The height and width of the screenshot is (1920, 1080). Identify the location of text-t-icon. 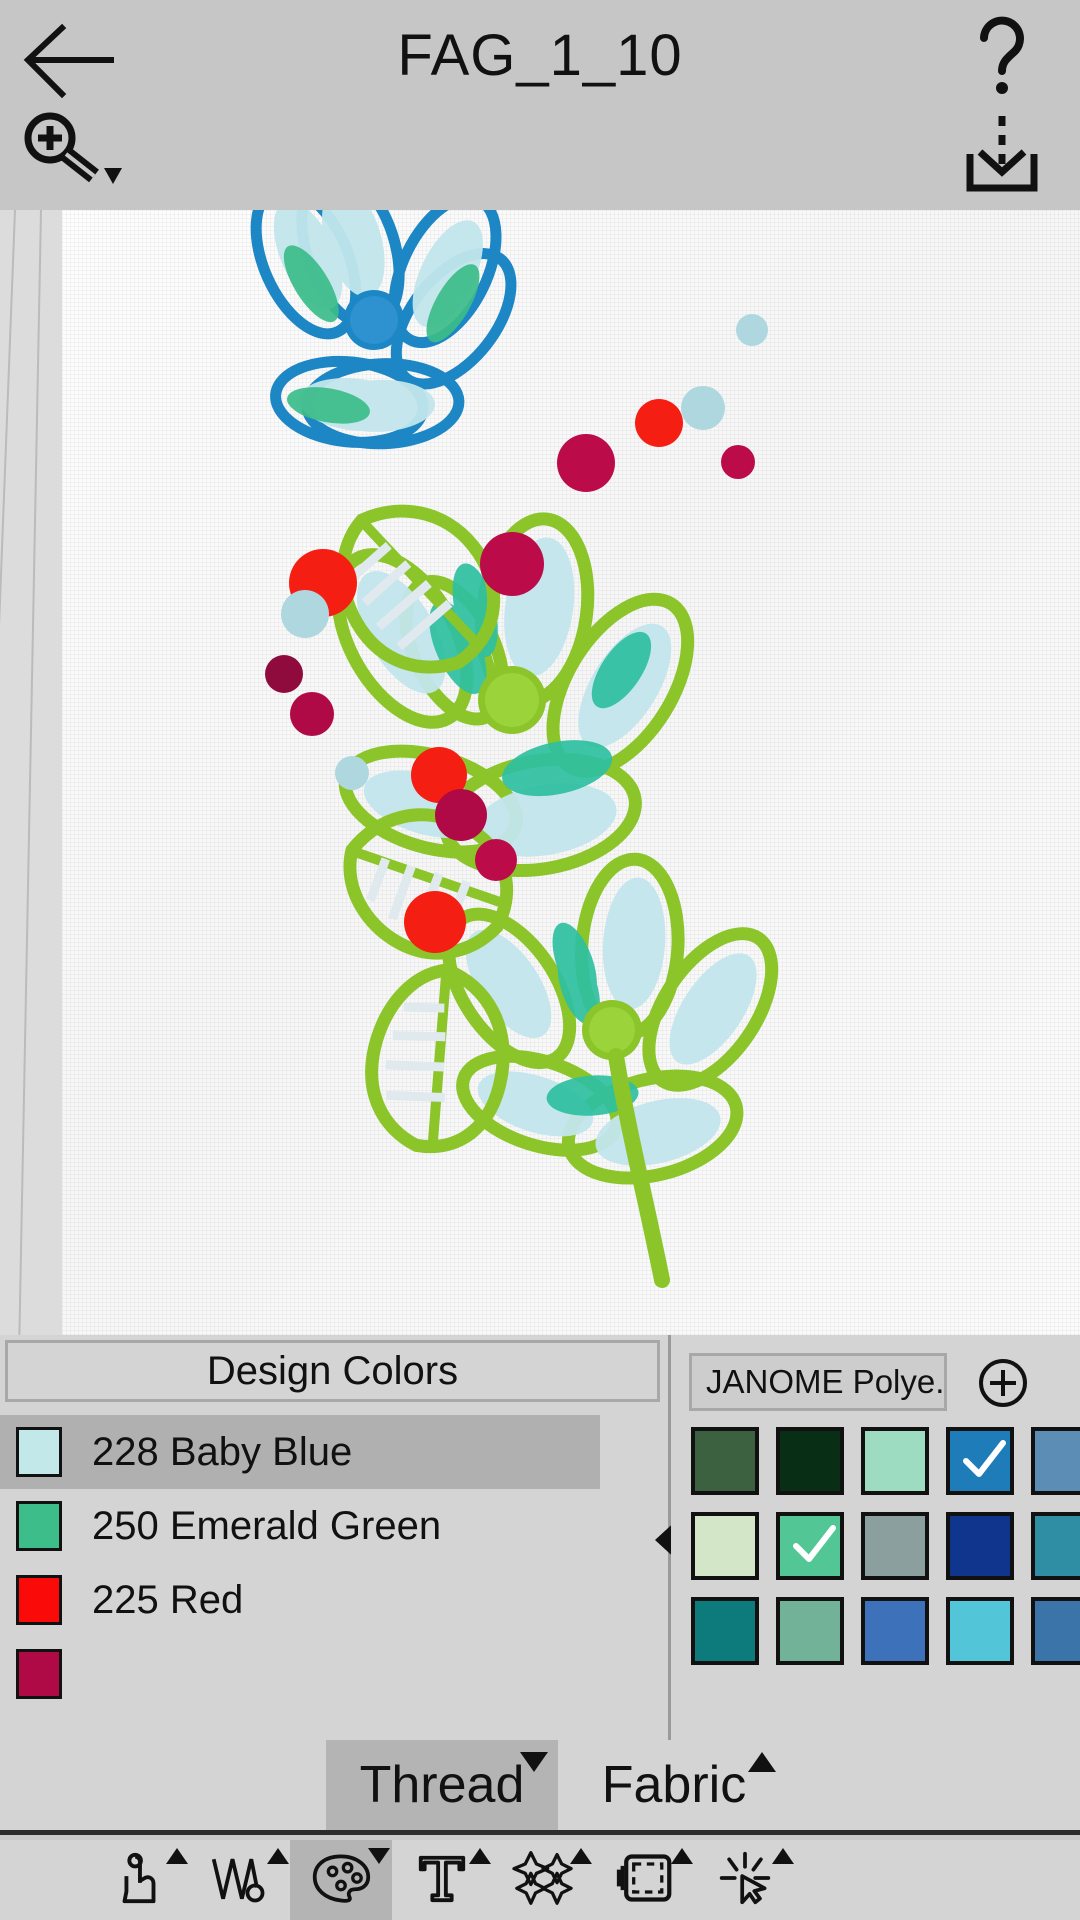
(442, 1880).